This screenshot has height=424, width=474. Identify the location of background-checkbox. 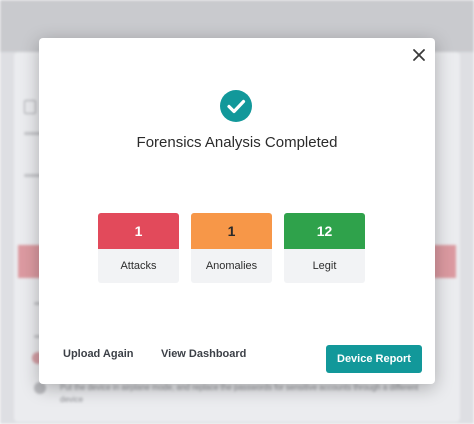
(30, 107).